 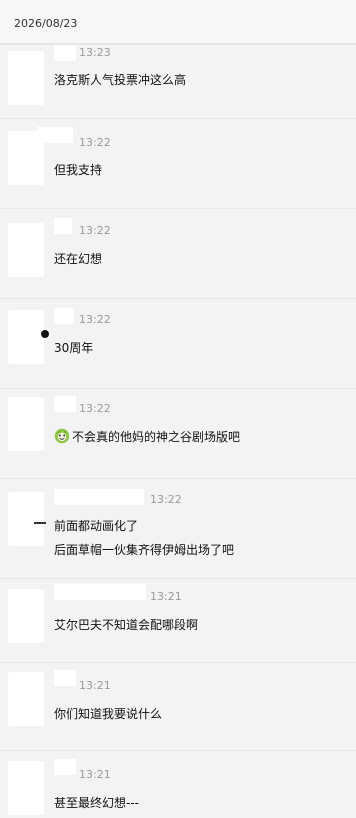 I want to click on message-item: 13:22 还在幻想, so click(x=178, y=253).